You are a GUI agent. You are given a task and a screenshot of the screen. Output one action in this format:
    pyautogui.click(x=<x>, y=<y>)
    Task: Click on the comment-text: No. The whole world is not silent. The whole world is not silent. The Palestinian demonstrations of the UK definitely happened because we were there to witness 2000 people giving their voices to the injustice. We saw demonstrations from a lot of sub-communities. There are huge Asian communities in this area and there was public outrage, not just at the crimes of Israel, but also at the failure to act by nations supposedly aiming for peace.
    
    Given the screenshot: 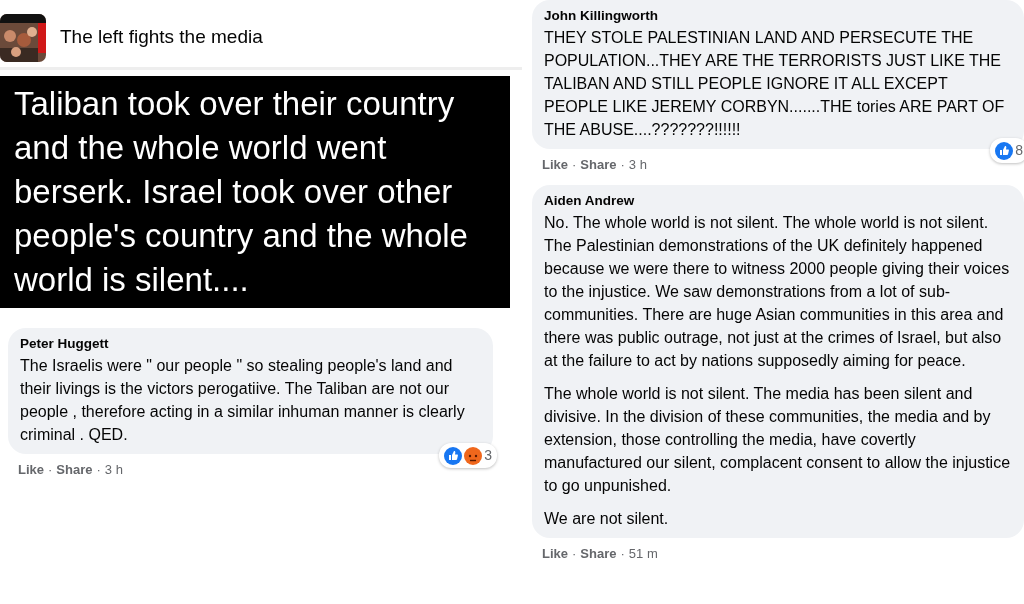 What is the action you would take?
    pyautogui.click(x=777, y=292)
    